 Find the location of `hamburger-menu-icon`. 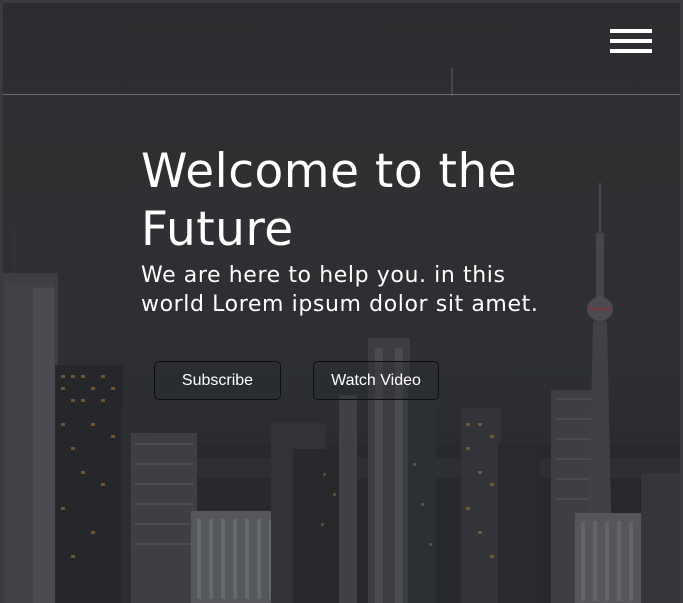

hamburger-menu-icon is located at coordinates (631, 41).